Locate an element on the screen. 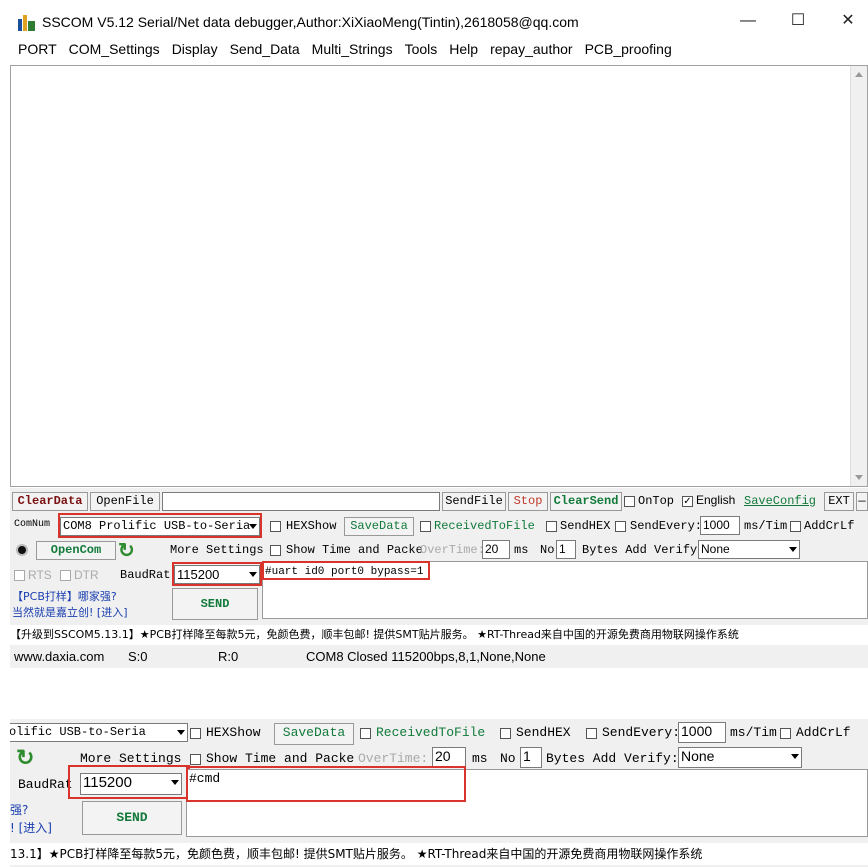  minimize-button: — is located at coordinates (748, 21).